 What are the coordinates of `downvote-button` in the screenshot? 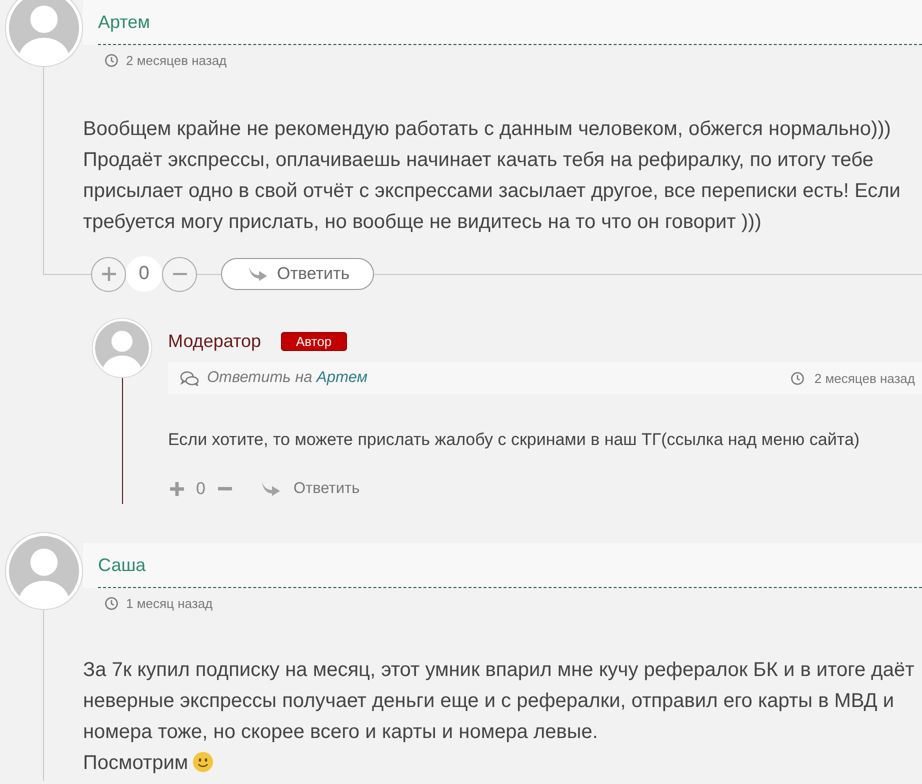 It's located at (179, 274).